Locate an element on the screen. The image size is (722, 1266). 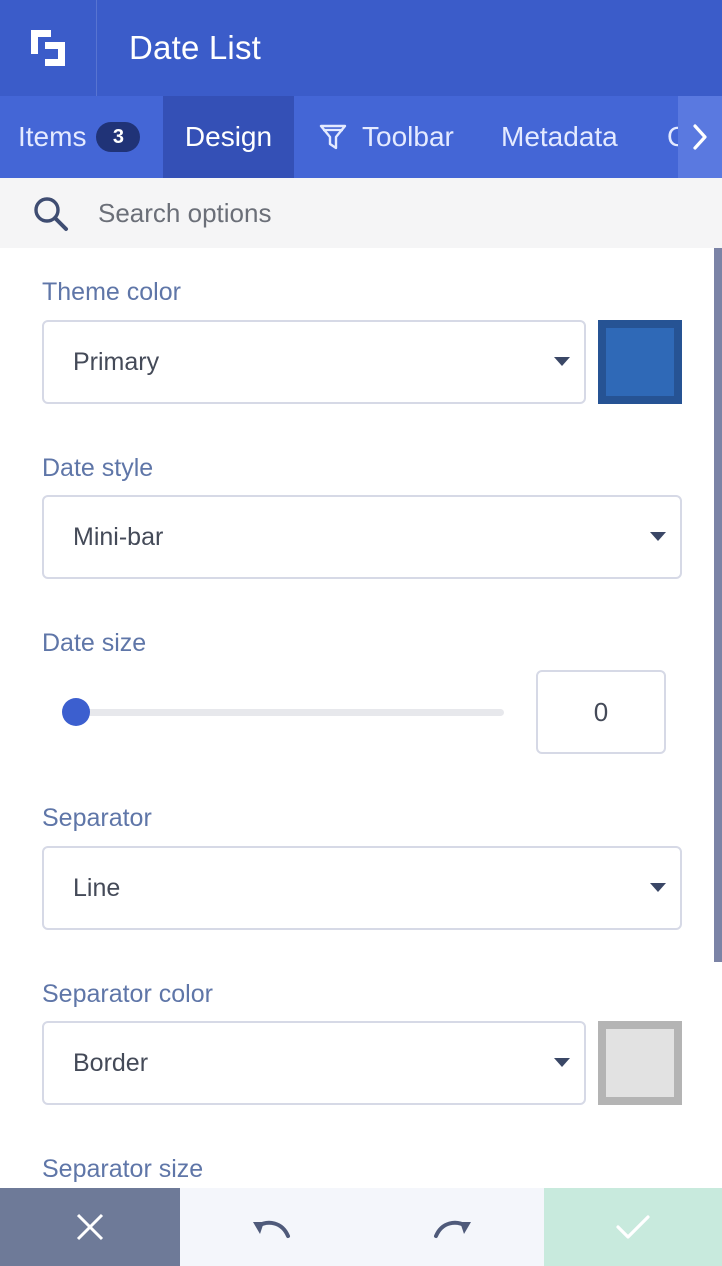
search-icon is located at coordinates (51, 214).